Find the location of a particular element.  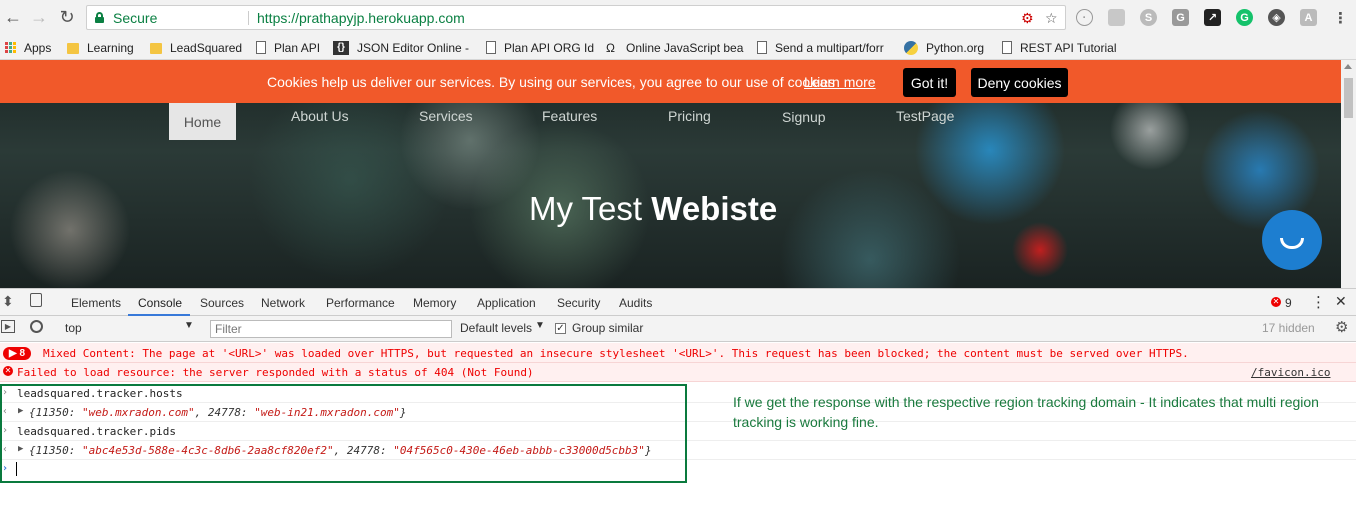

braces-icon: {} is located at coordinates (341, 47).